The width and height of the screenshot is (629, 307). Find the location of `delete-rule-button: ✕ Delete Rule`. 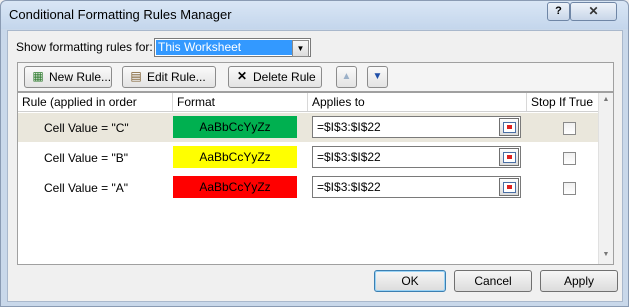

delete-rule-button: ✕ Delete Rule is located at coordinates (275, 77).